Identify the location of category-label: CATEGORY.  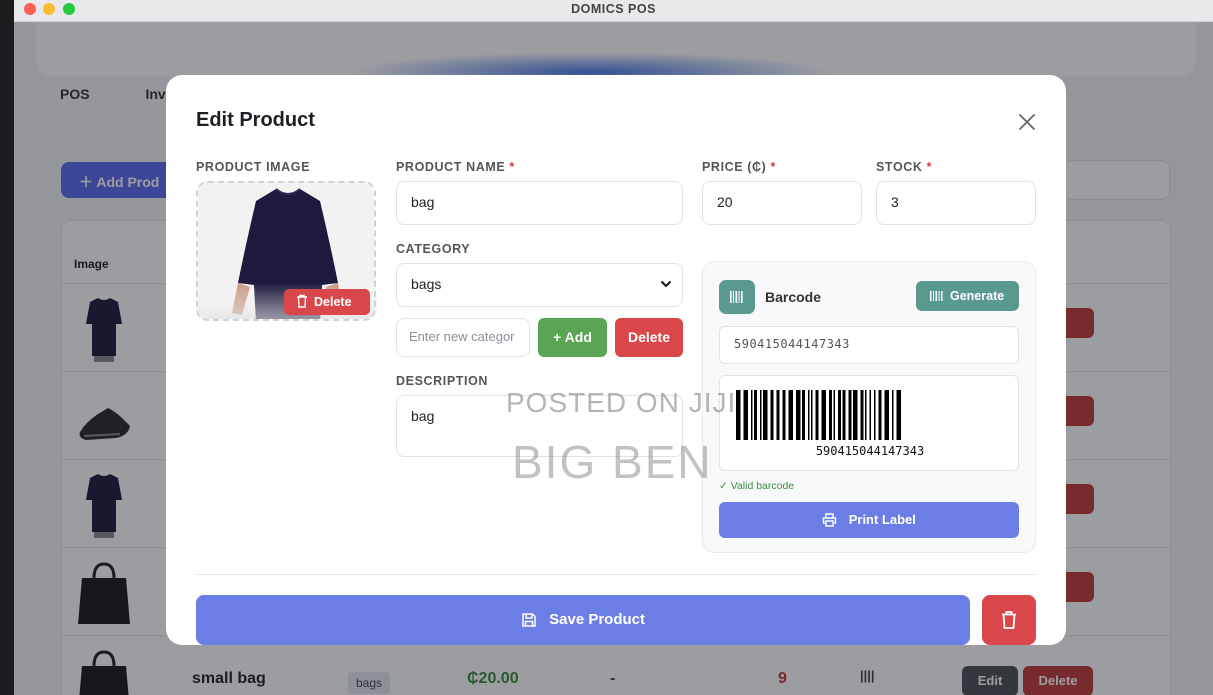
(433, 249).